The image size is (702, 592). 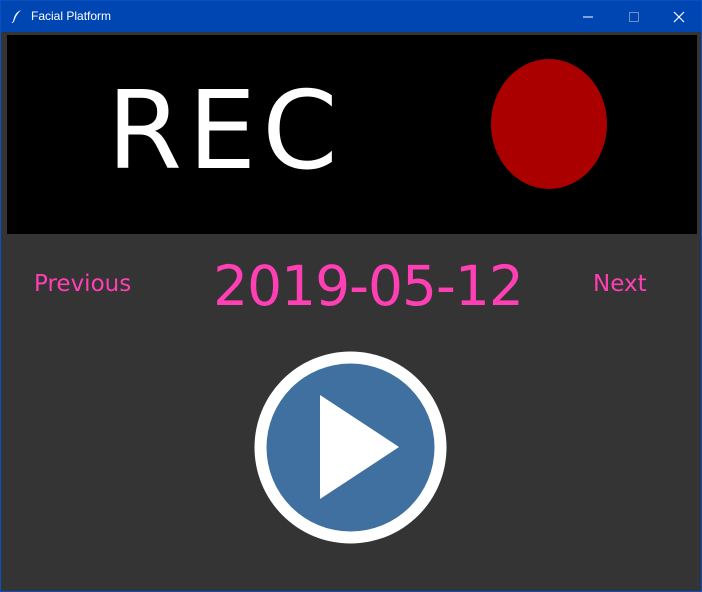 I want to click on previous-button: Previous, so click(x=82, y=284).